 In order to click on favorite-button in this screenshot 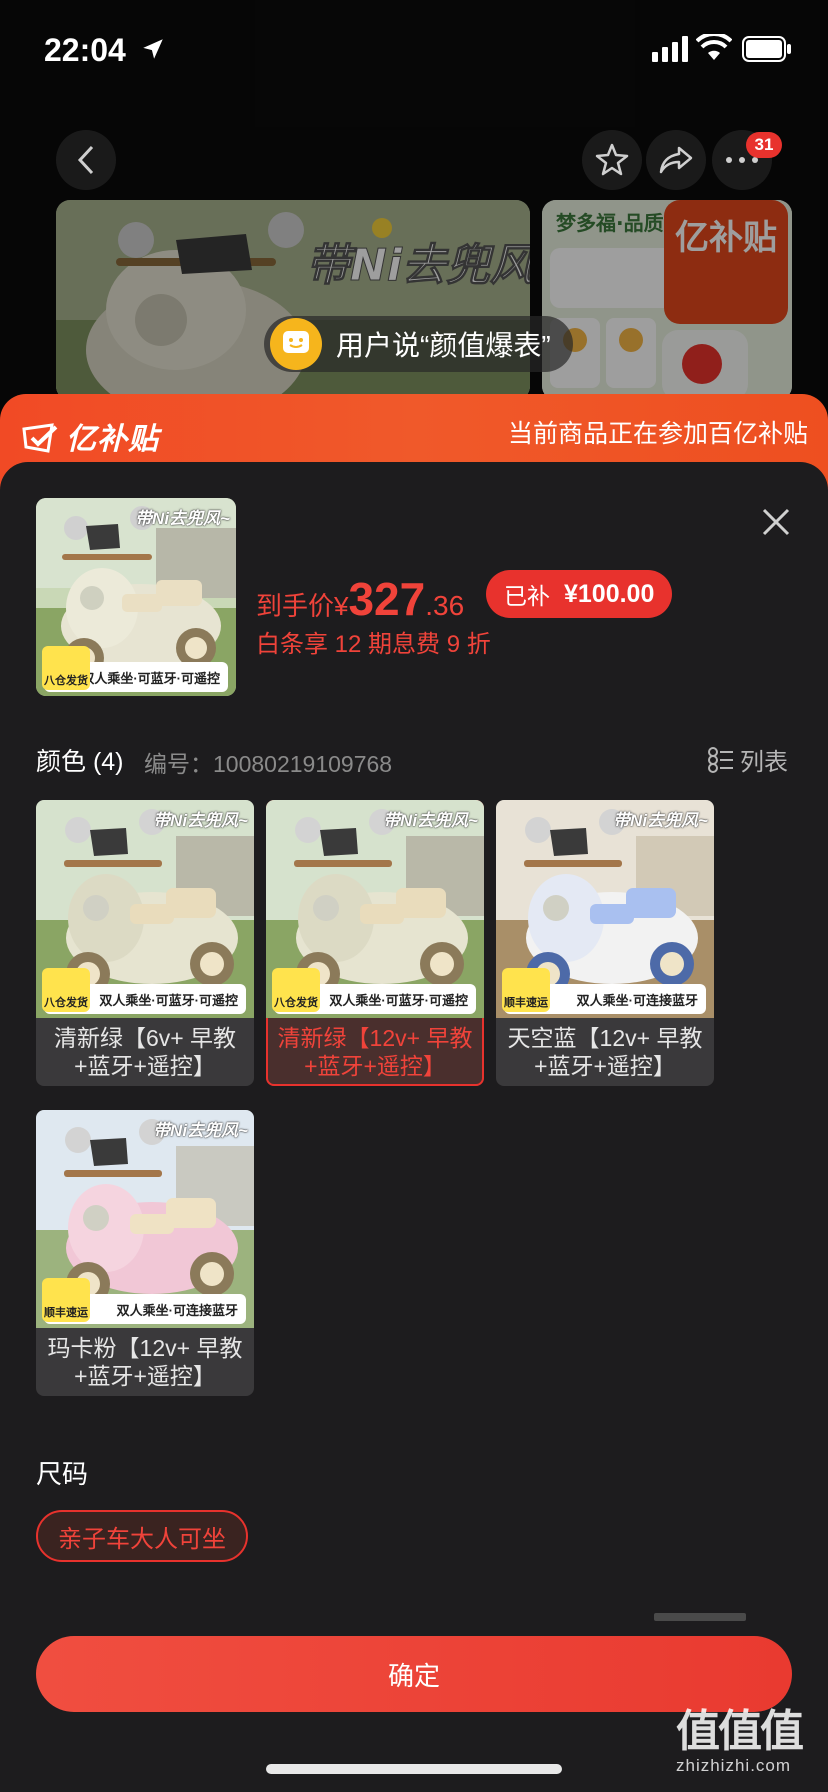, I will do `click(612, 160)`.